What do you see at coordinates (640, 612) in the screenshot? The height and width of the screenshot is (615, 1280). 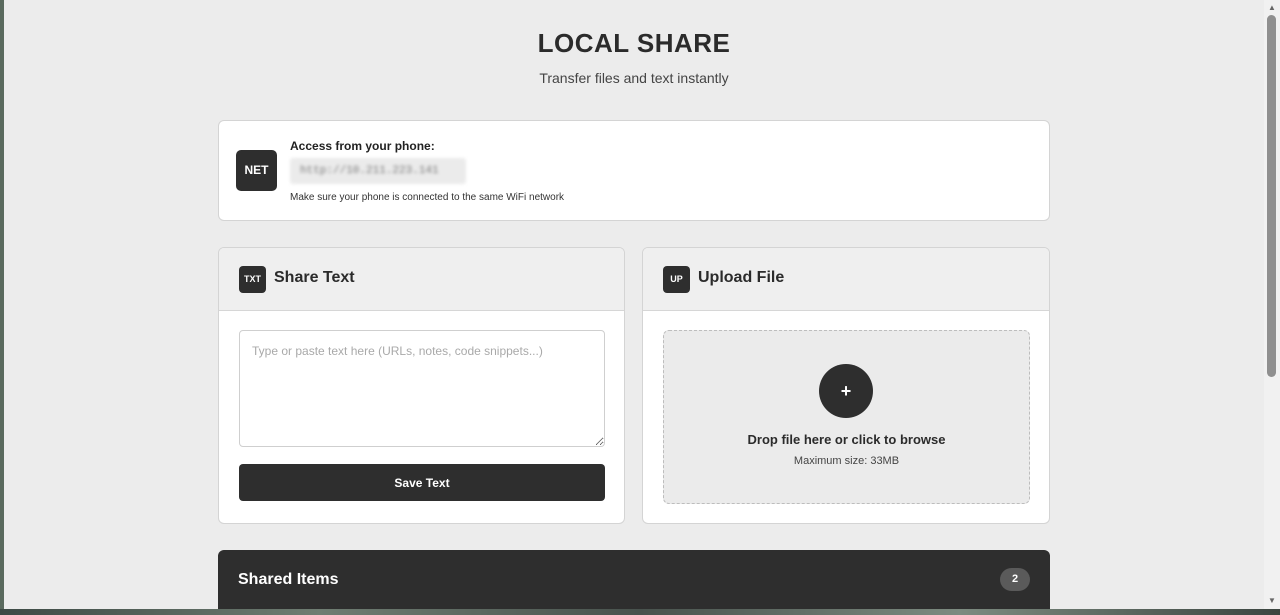 I see `desktop-background-strip` at bounding box center [640, 612].